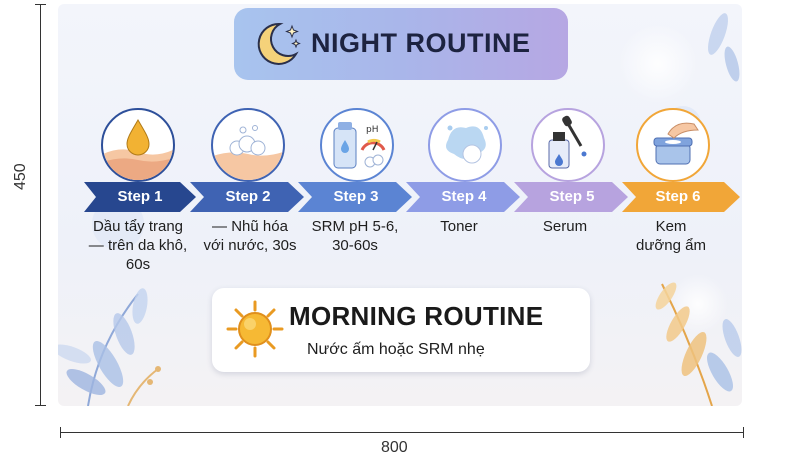  Describe the element at coordinates (138, 245) in the screenshot. I see `step-1-description: Dầu tẩy trang — trên da khô, 60s` at that location.